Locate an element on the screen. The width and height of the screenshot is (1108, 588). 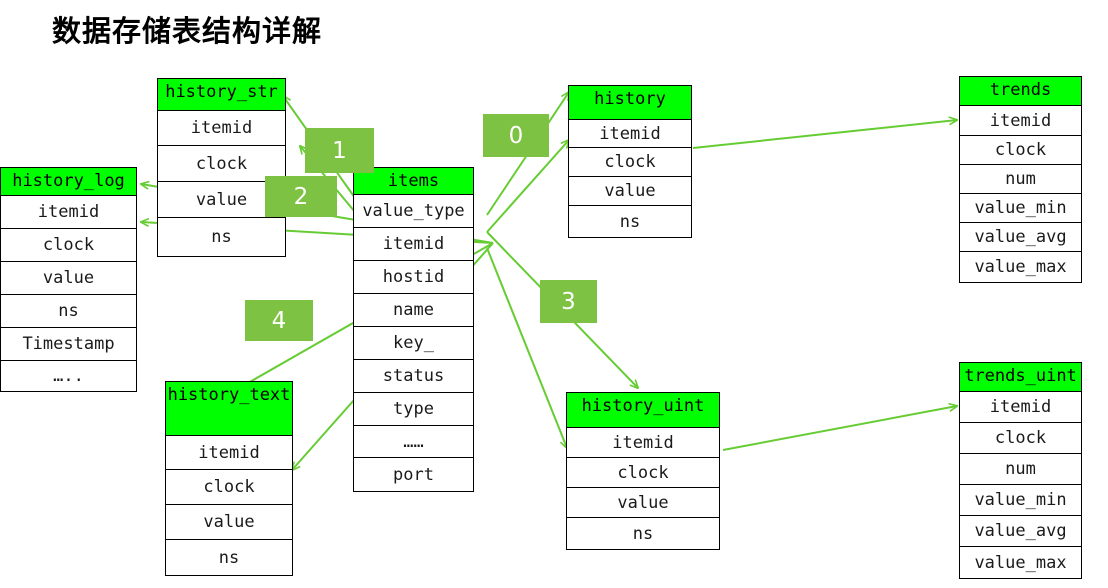
field-timestamp: Timestamp is located at coordinates (68, 344).